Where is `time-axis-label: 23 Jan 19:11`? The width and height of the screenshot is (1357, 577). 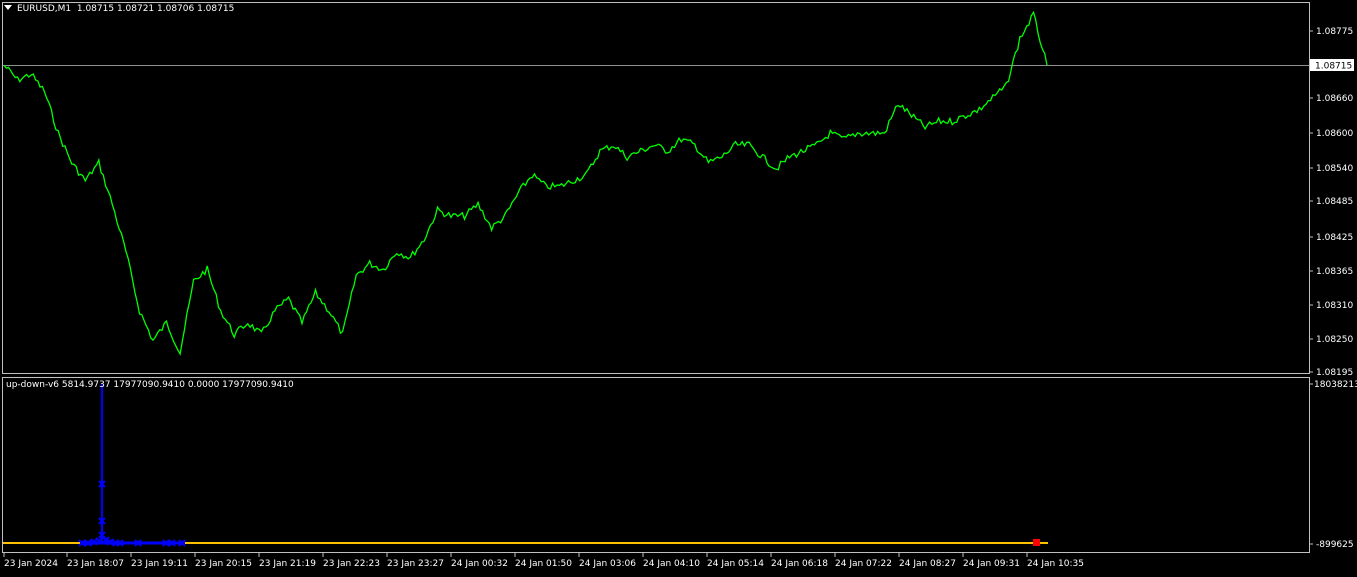 time-axis-label: 23 Jan 19:11 is located at coordinates (159, 564).